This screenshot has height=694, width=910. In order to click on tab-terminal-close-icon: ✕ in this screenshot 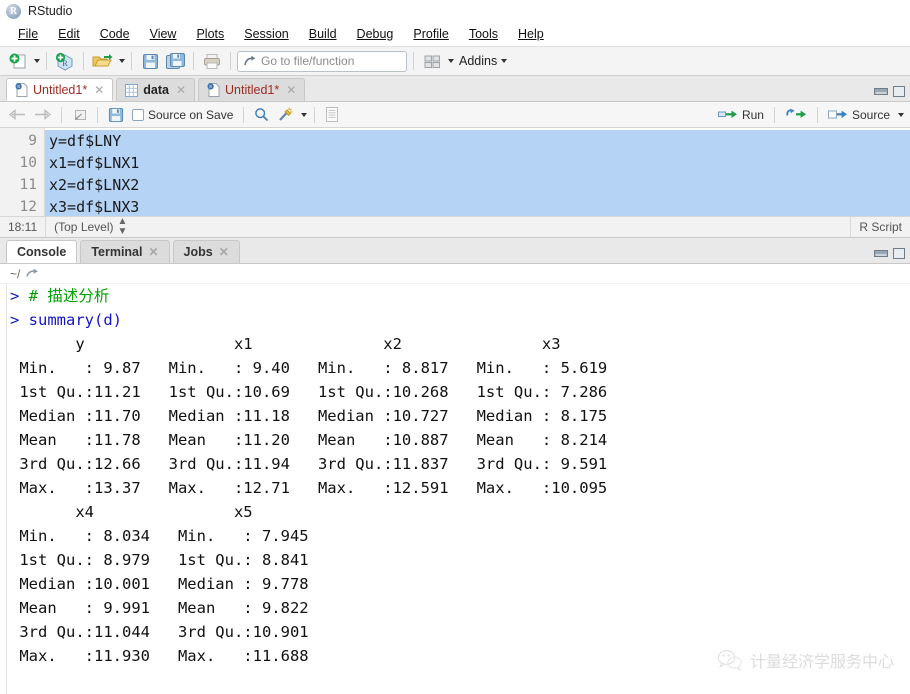, I will do `click(153, 252)`.